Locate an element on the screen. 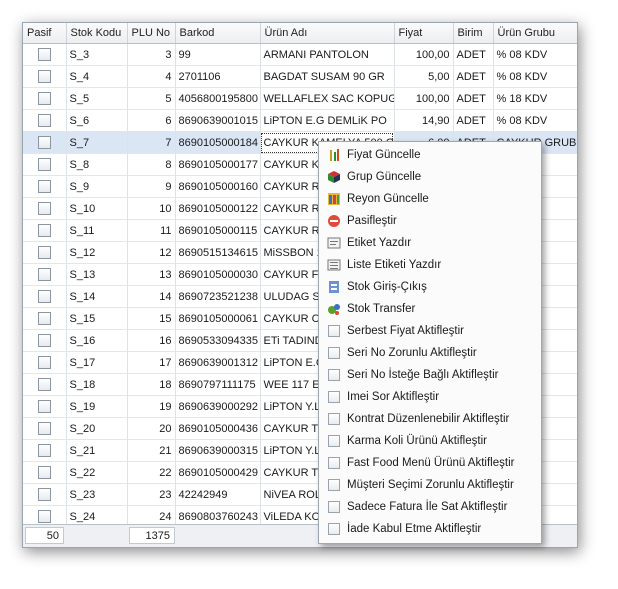 The height and width of the screenshot is (589, 618). stok-kodu-cell: S_22 is located at coordinates (97, 472).